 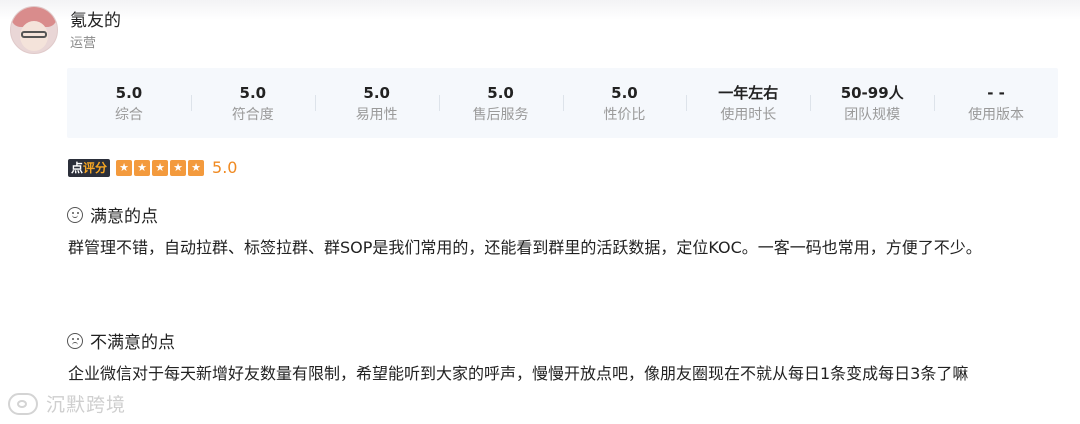 I want to click on watermark-logo-icon, so click(x=23, y=403).